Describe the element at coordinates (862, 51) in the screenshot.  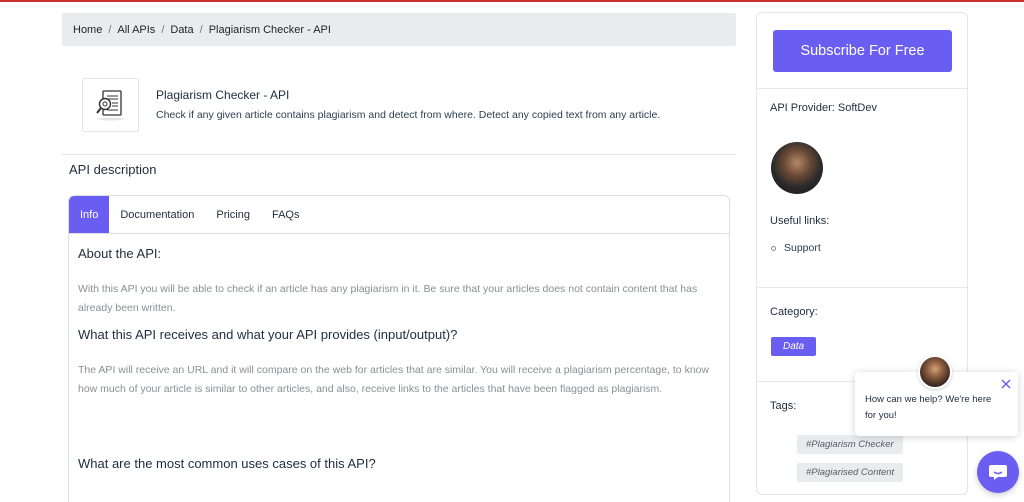
I see `subscribe-button: Subscribe For Free` at that location.